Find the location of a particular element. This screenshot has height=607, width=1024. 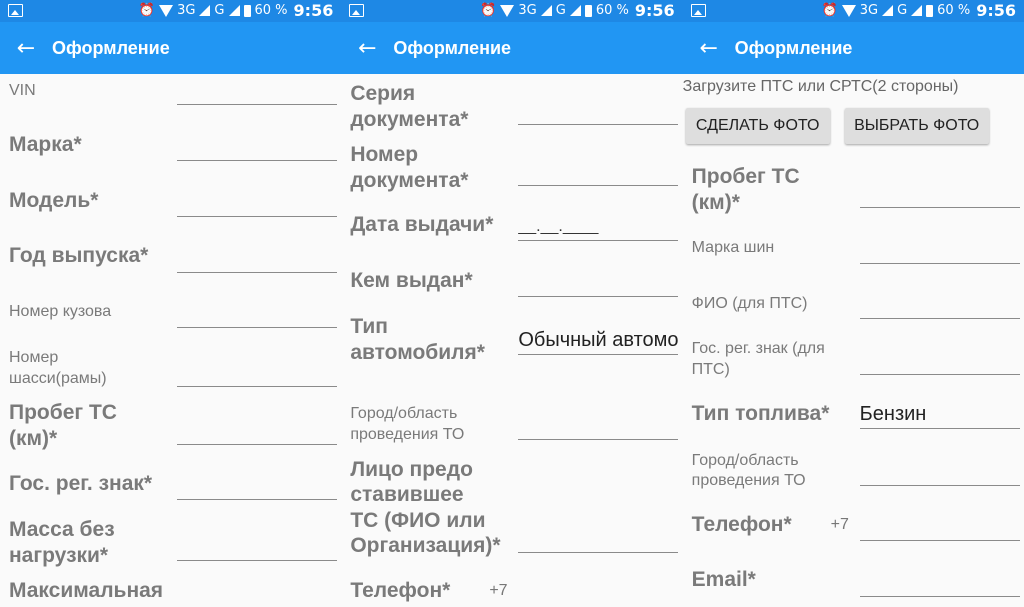

vin-input is located at coordinates (257, 90).